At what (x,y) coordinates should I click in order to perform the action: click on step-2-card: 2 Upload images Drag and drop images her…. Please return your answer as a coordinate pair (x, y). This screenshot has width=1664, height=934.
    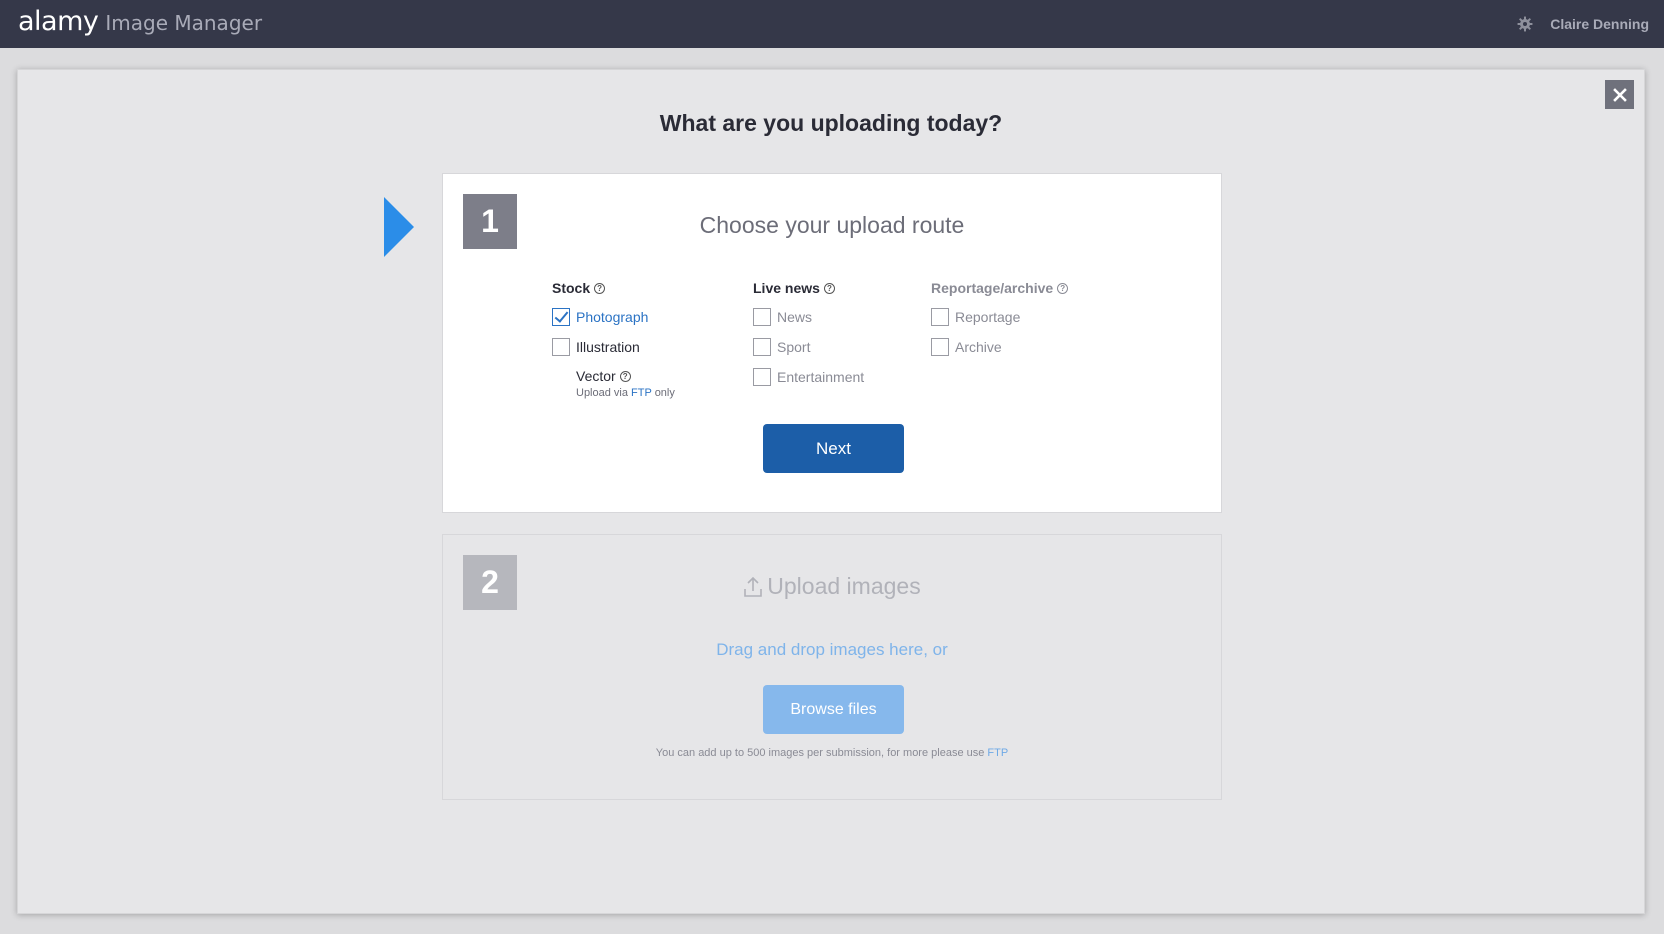
    Looking at the image, I should click on (832, 667).